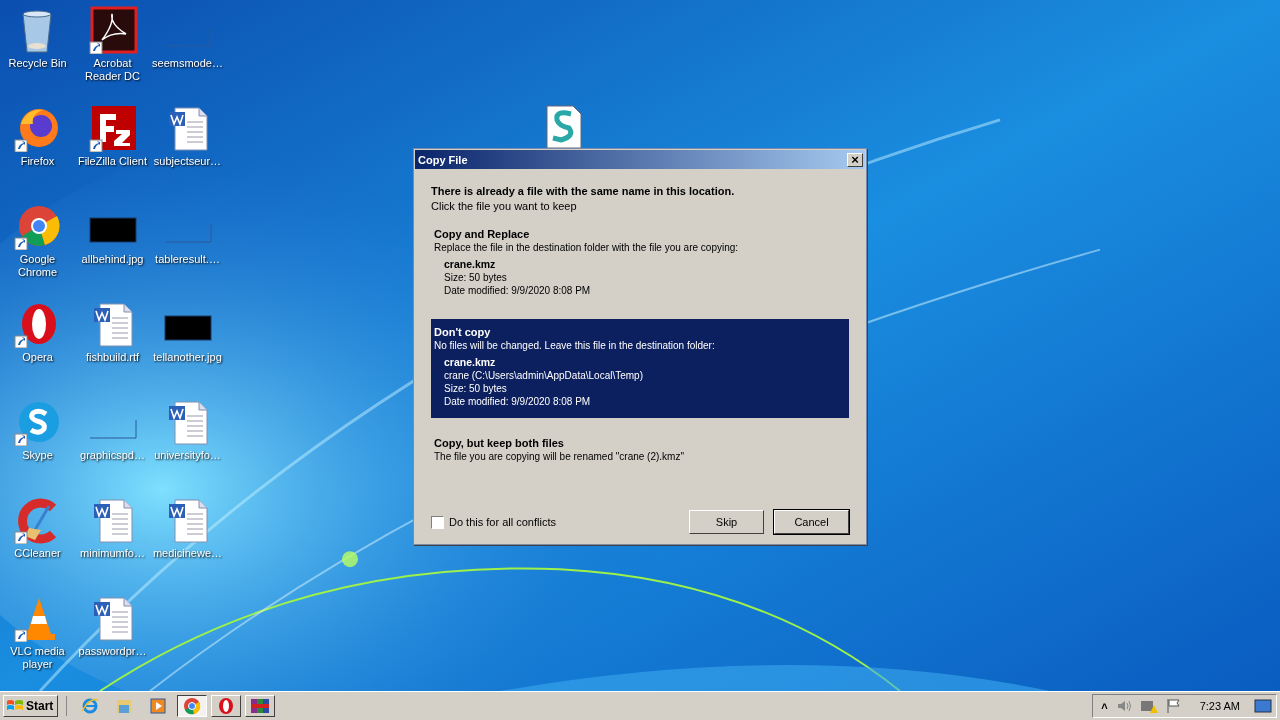  Describe the element at coordinates (726, 522) in the screenshot. I see `dialog-button: Skip` at that location.